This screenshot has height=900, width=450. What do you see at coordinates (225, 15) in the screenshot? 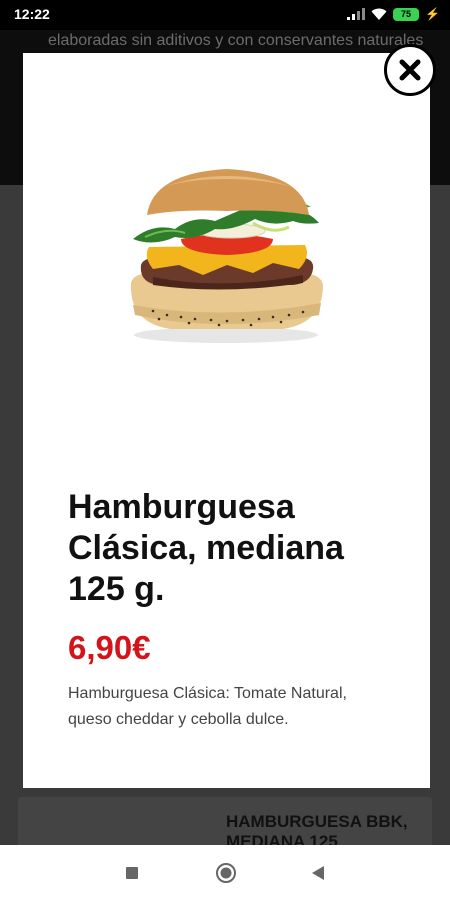
I see `status-bar: 12:22 75 ⚡` at bounding box center [225, 15].